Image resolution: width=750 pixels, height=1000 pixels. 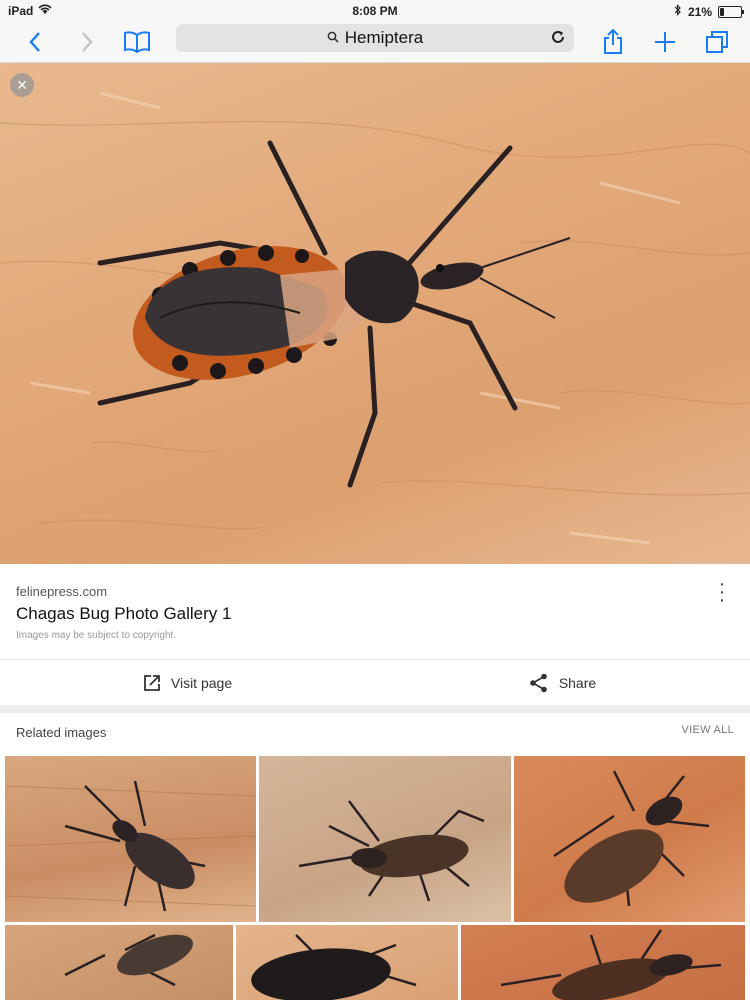 I want to click on tabs-icon, so click(x=717, y=42).